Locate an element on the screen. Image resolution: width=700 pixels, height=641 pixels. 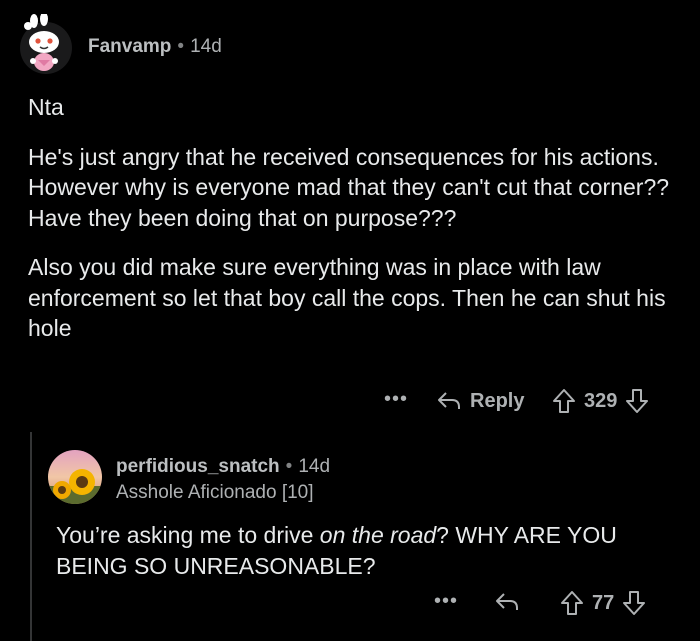
user-flair: Asshole Aficionado [10] is located at coordinates (215, 492).